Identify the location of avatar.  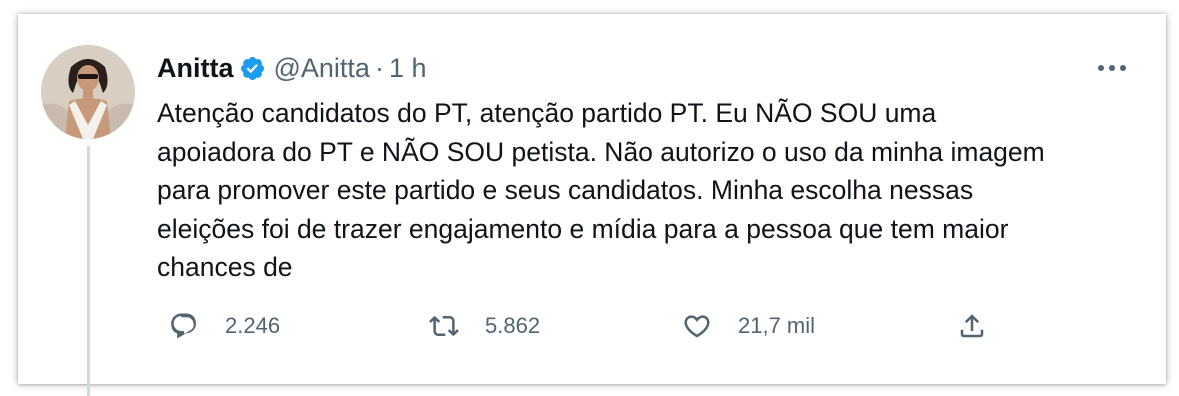
(88, 92).